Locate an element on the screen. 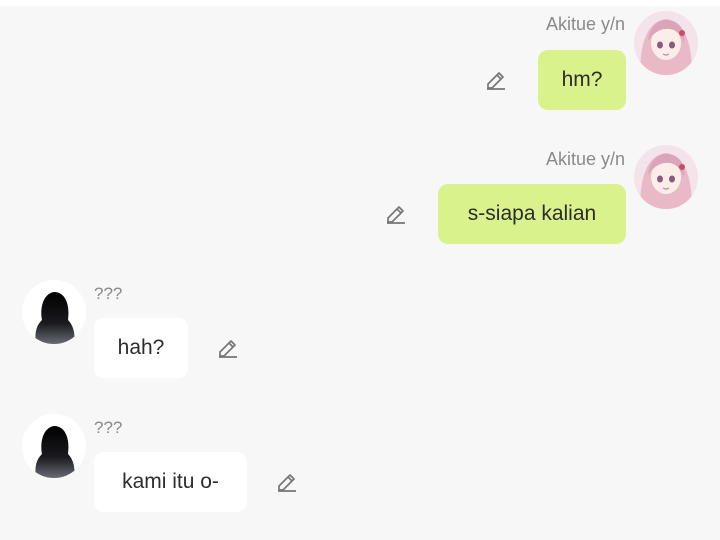 The height and width of the screenshot is (540, 720). message-bubble: hah? is located at coordinates (141, 348).